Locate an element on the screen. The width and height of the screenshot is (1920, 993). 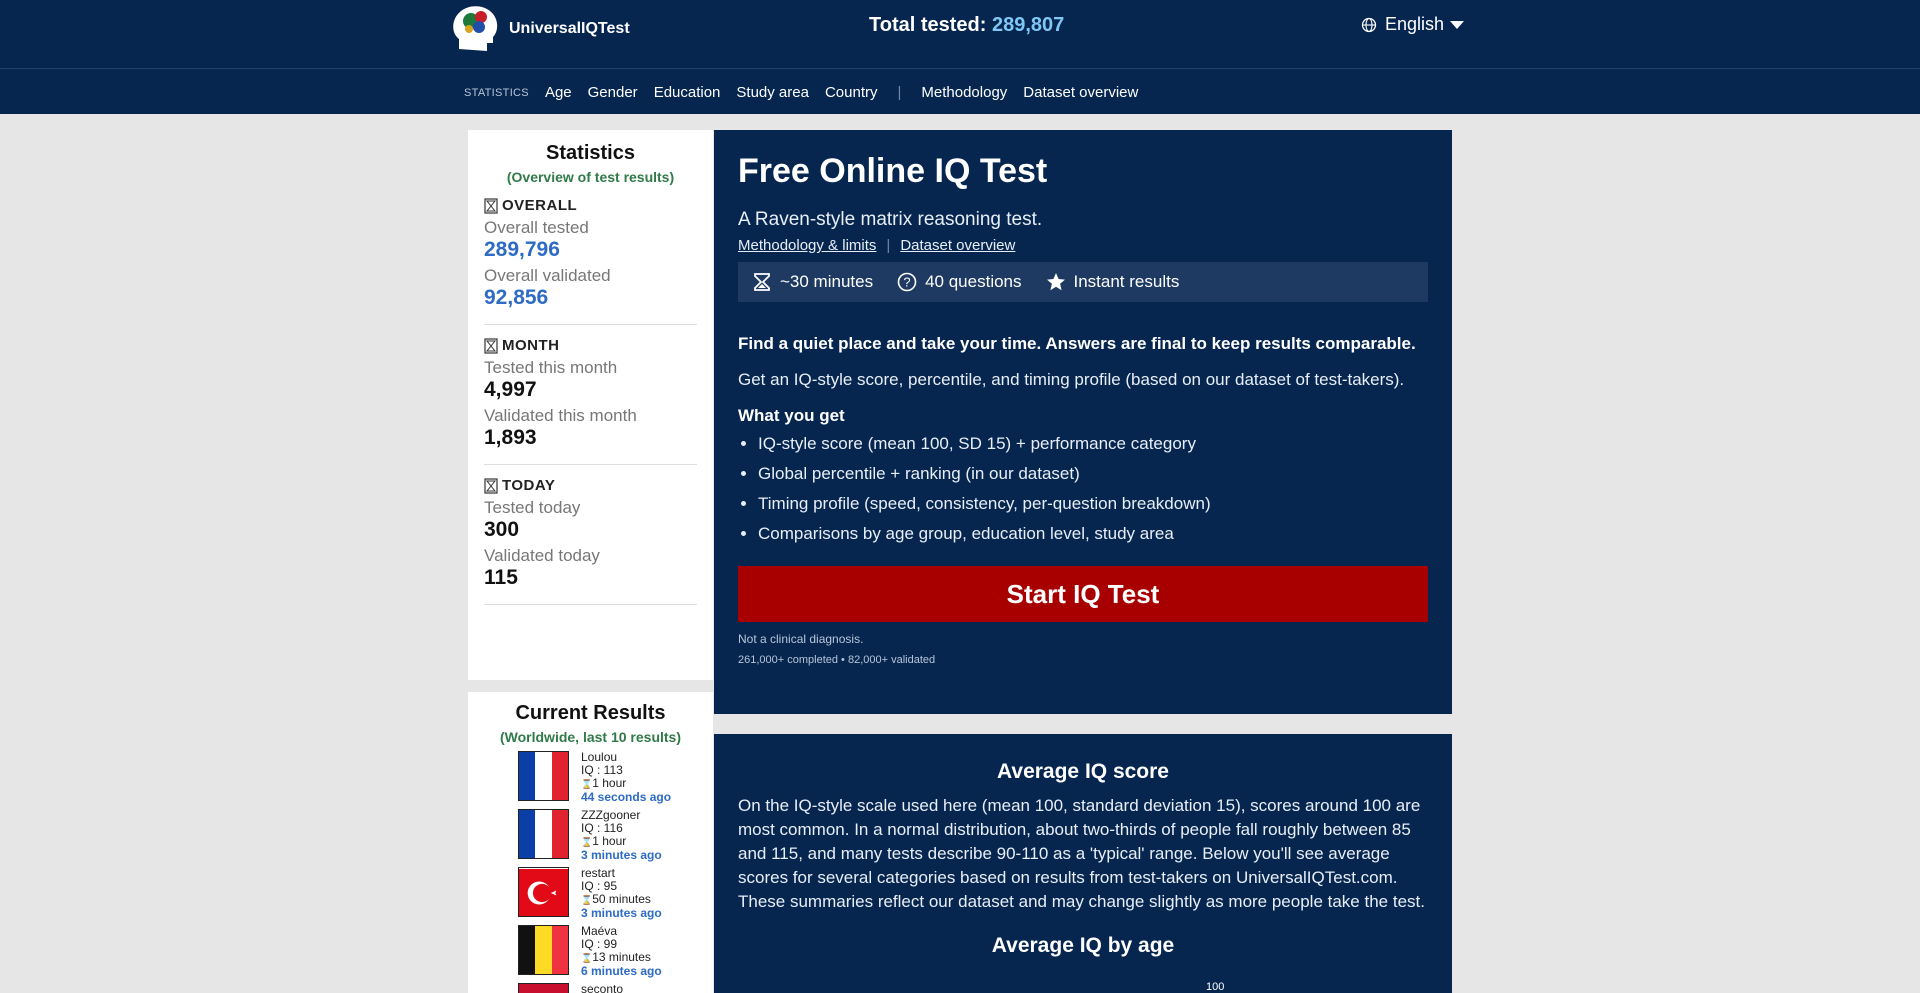
chart-tick-label: 100 is located at coordinates (1215, 987).